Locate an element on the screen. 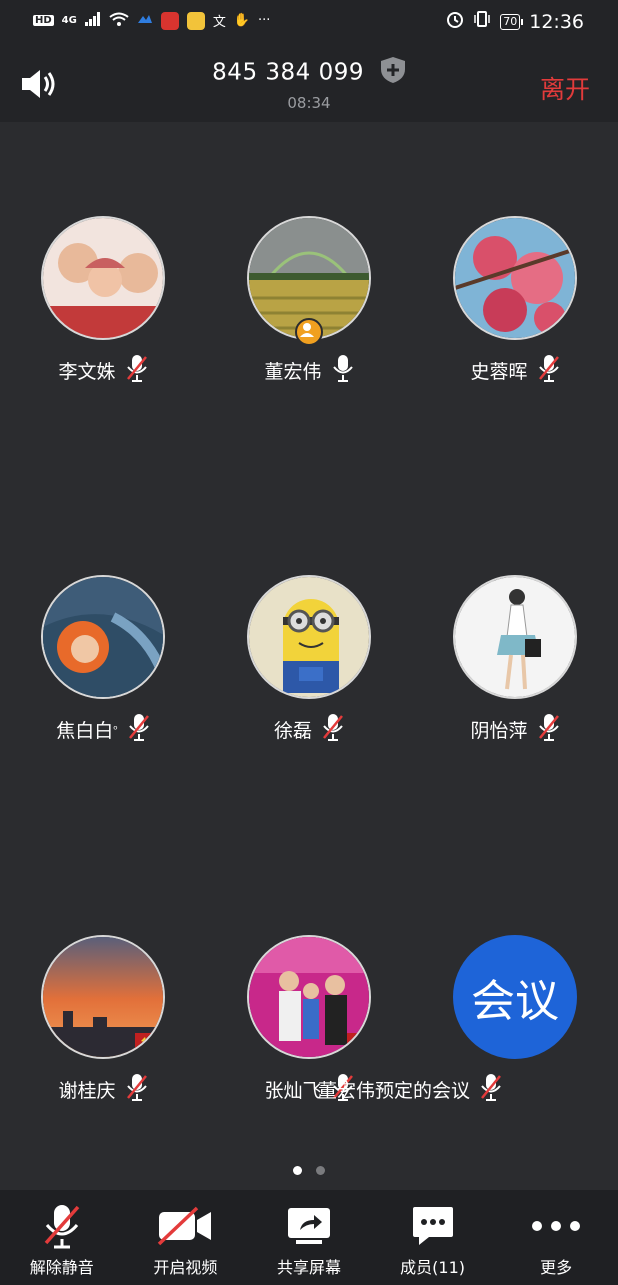  page-dot is located at coordinates (320, 1170).